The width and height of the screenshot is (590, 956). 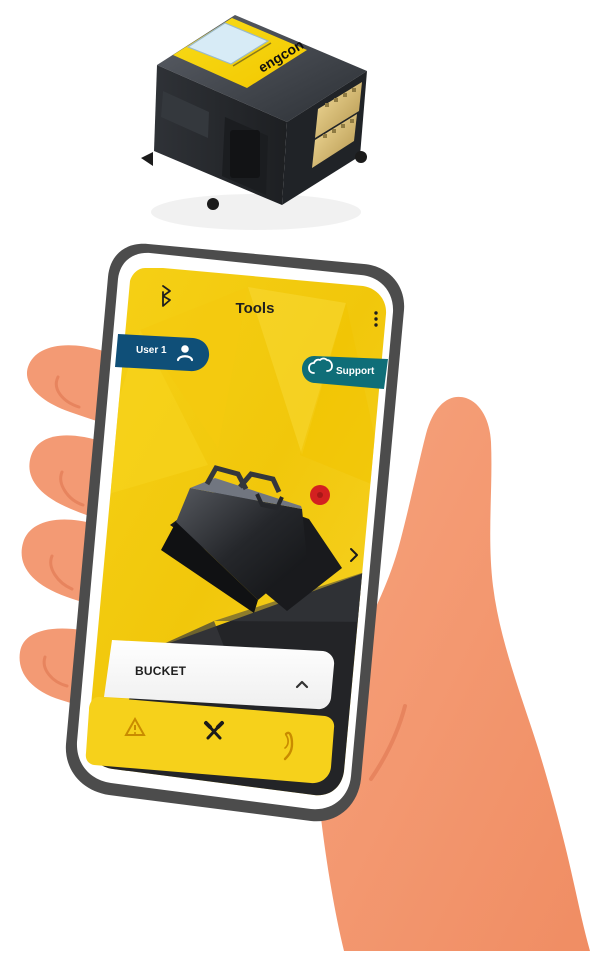 What do you see at coordinates (320, 495) in the screenshot?
I see `alert-indicator` at bounding box center [320, 495].